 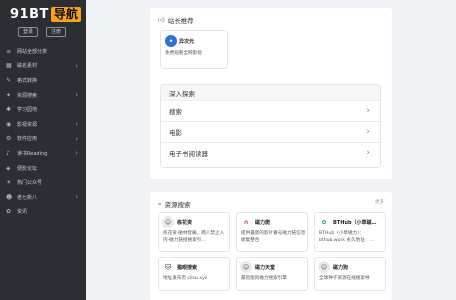 What do you see at coordinates (27, 197) in the screenshot?
I see `sidebar-item-label: 老七新八` at bounding box center [27, 197].